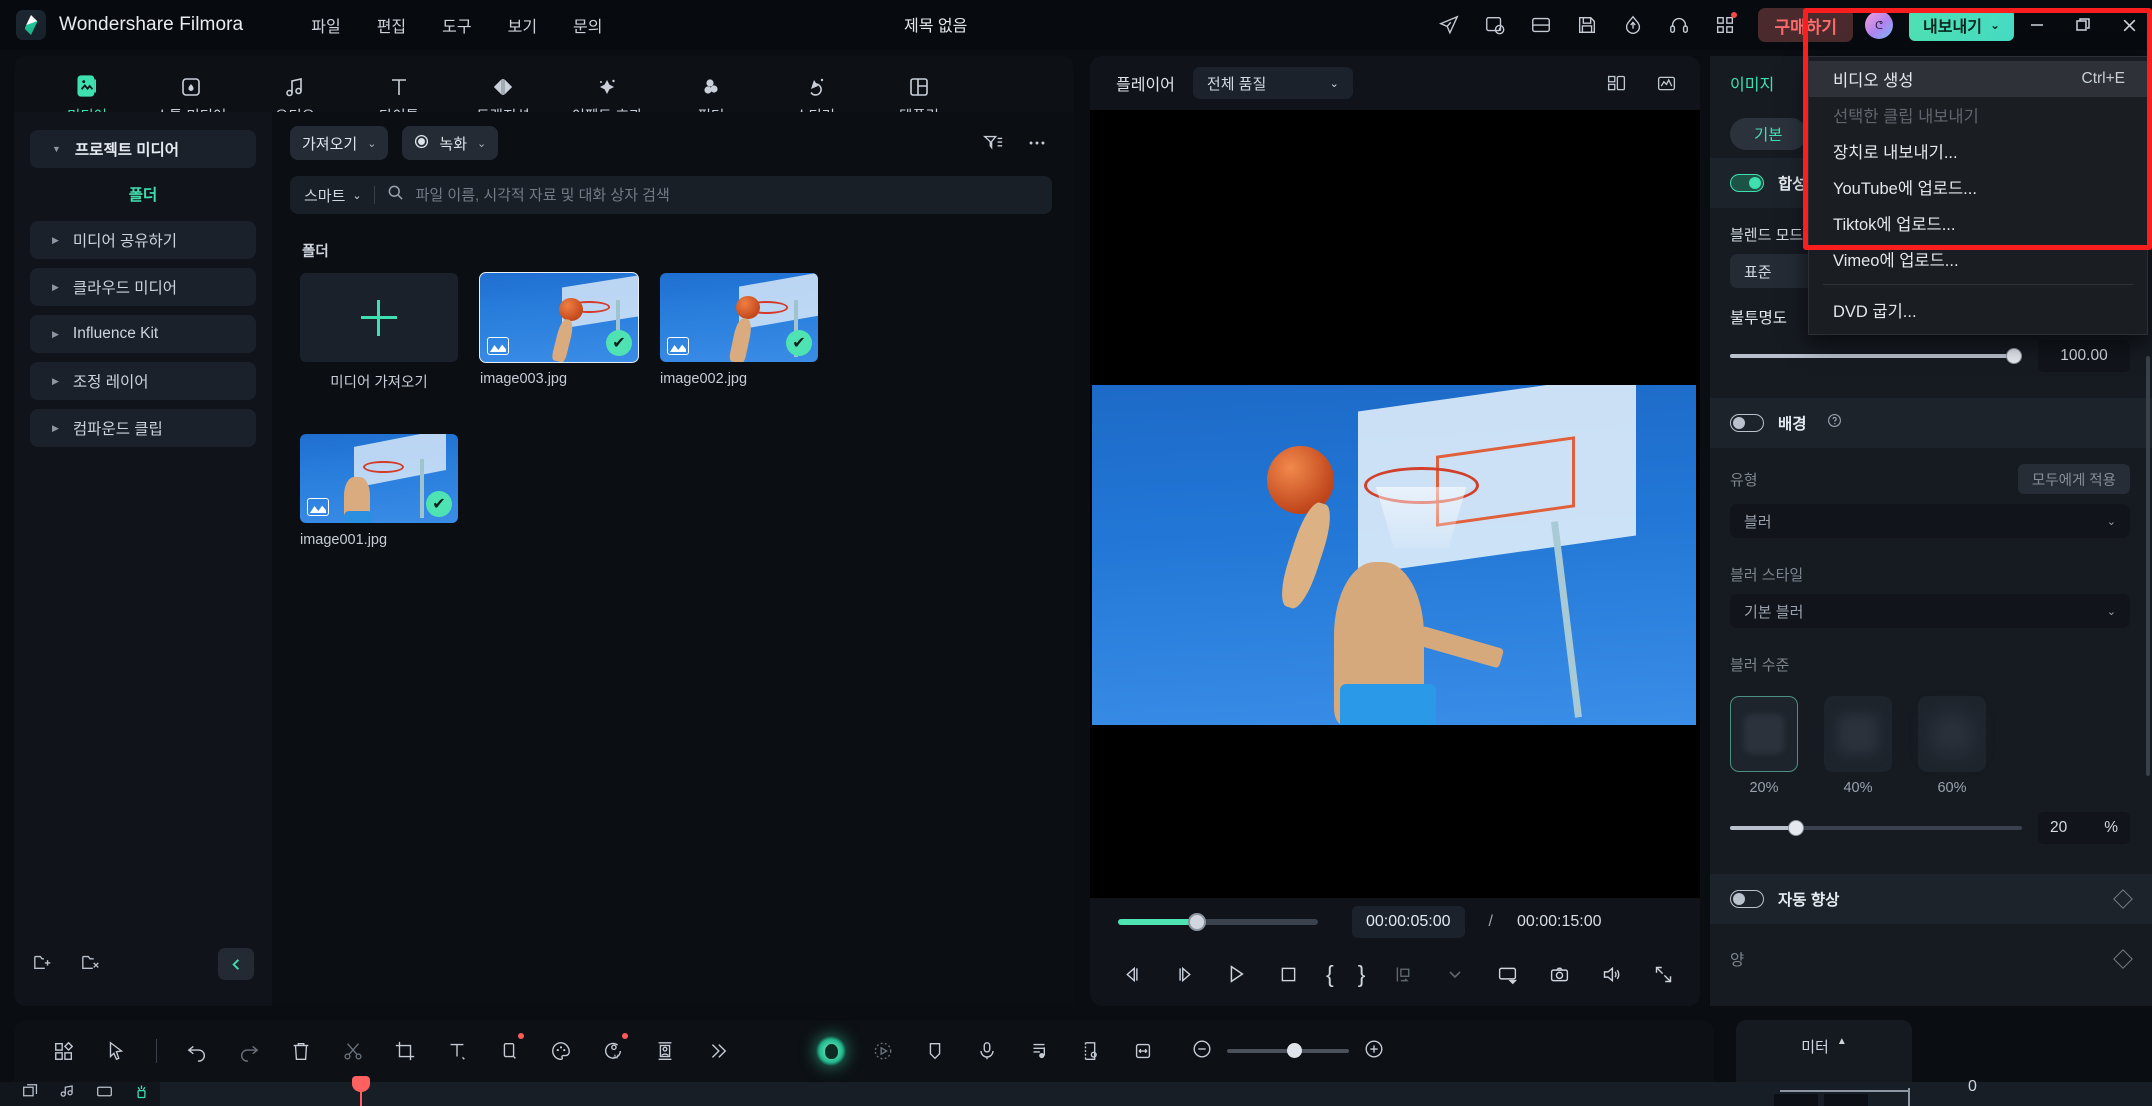  What do you see at coordinates (2073, 479) in the screenshot?
I see `apply-to-all-button: 모두에게 적용` at bounding box center [2073, 479].